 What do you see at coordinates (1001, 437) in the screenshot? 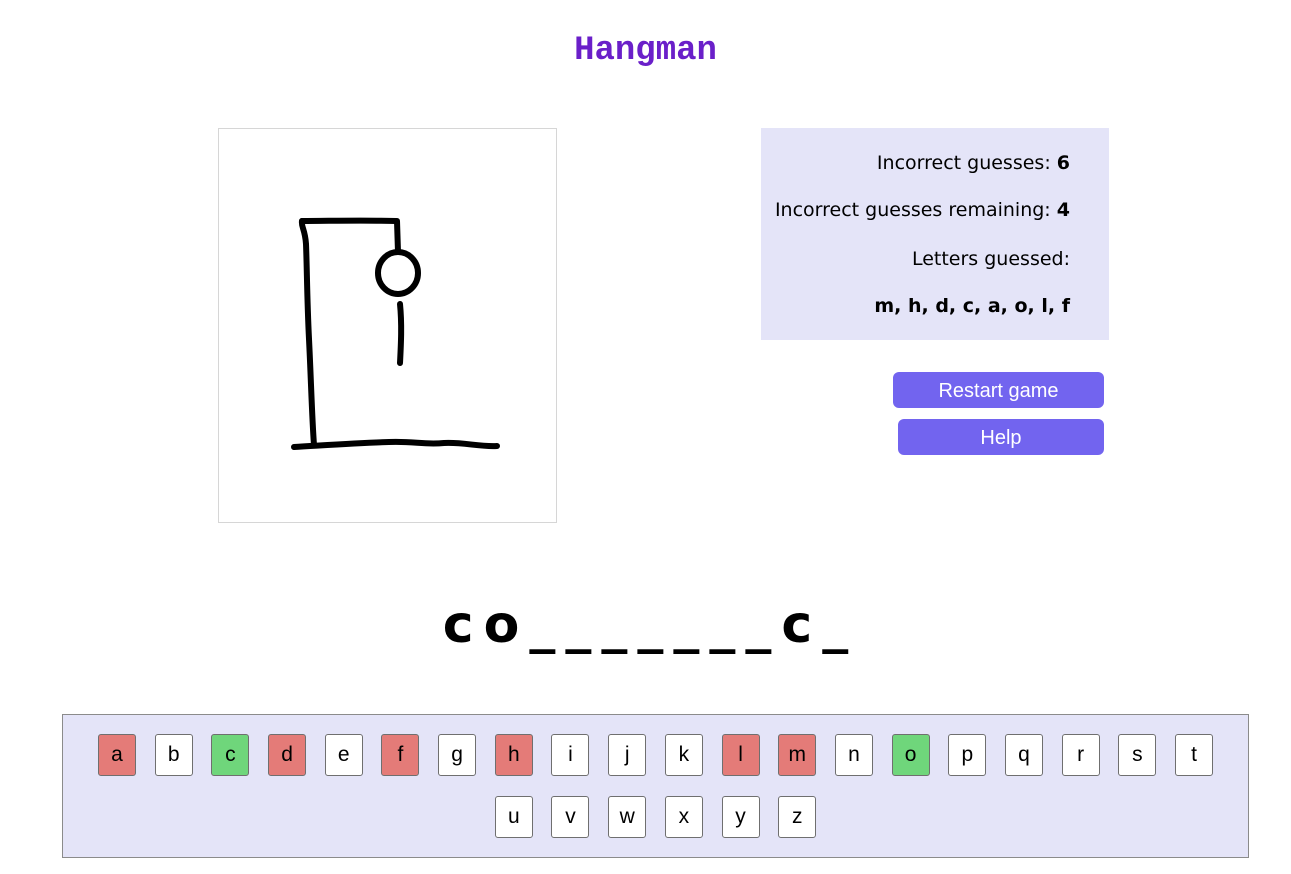
I see `help-button: Help` at bounding box center [1001, 437].